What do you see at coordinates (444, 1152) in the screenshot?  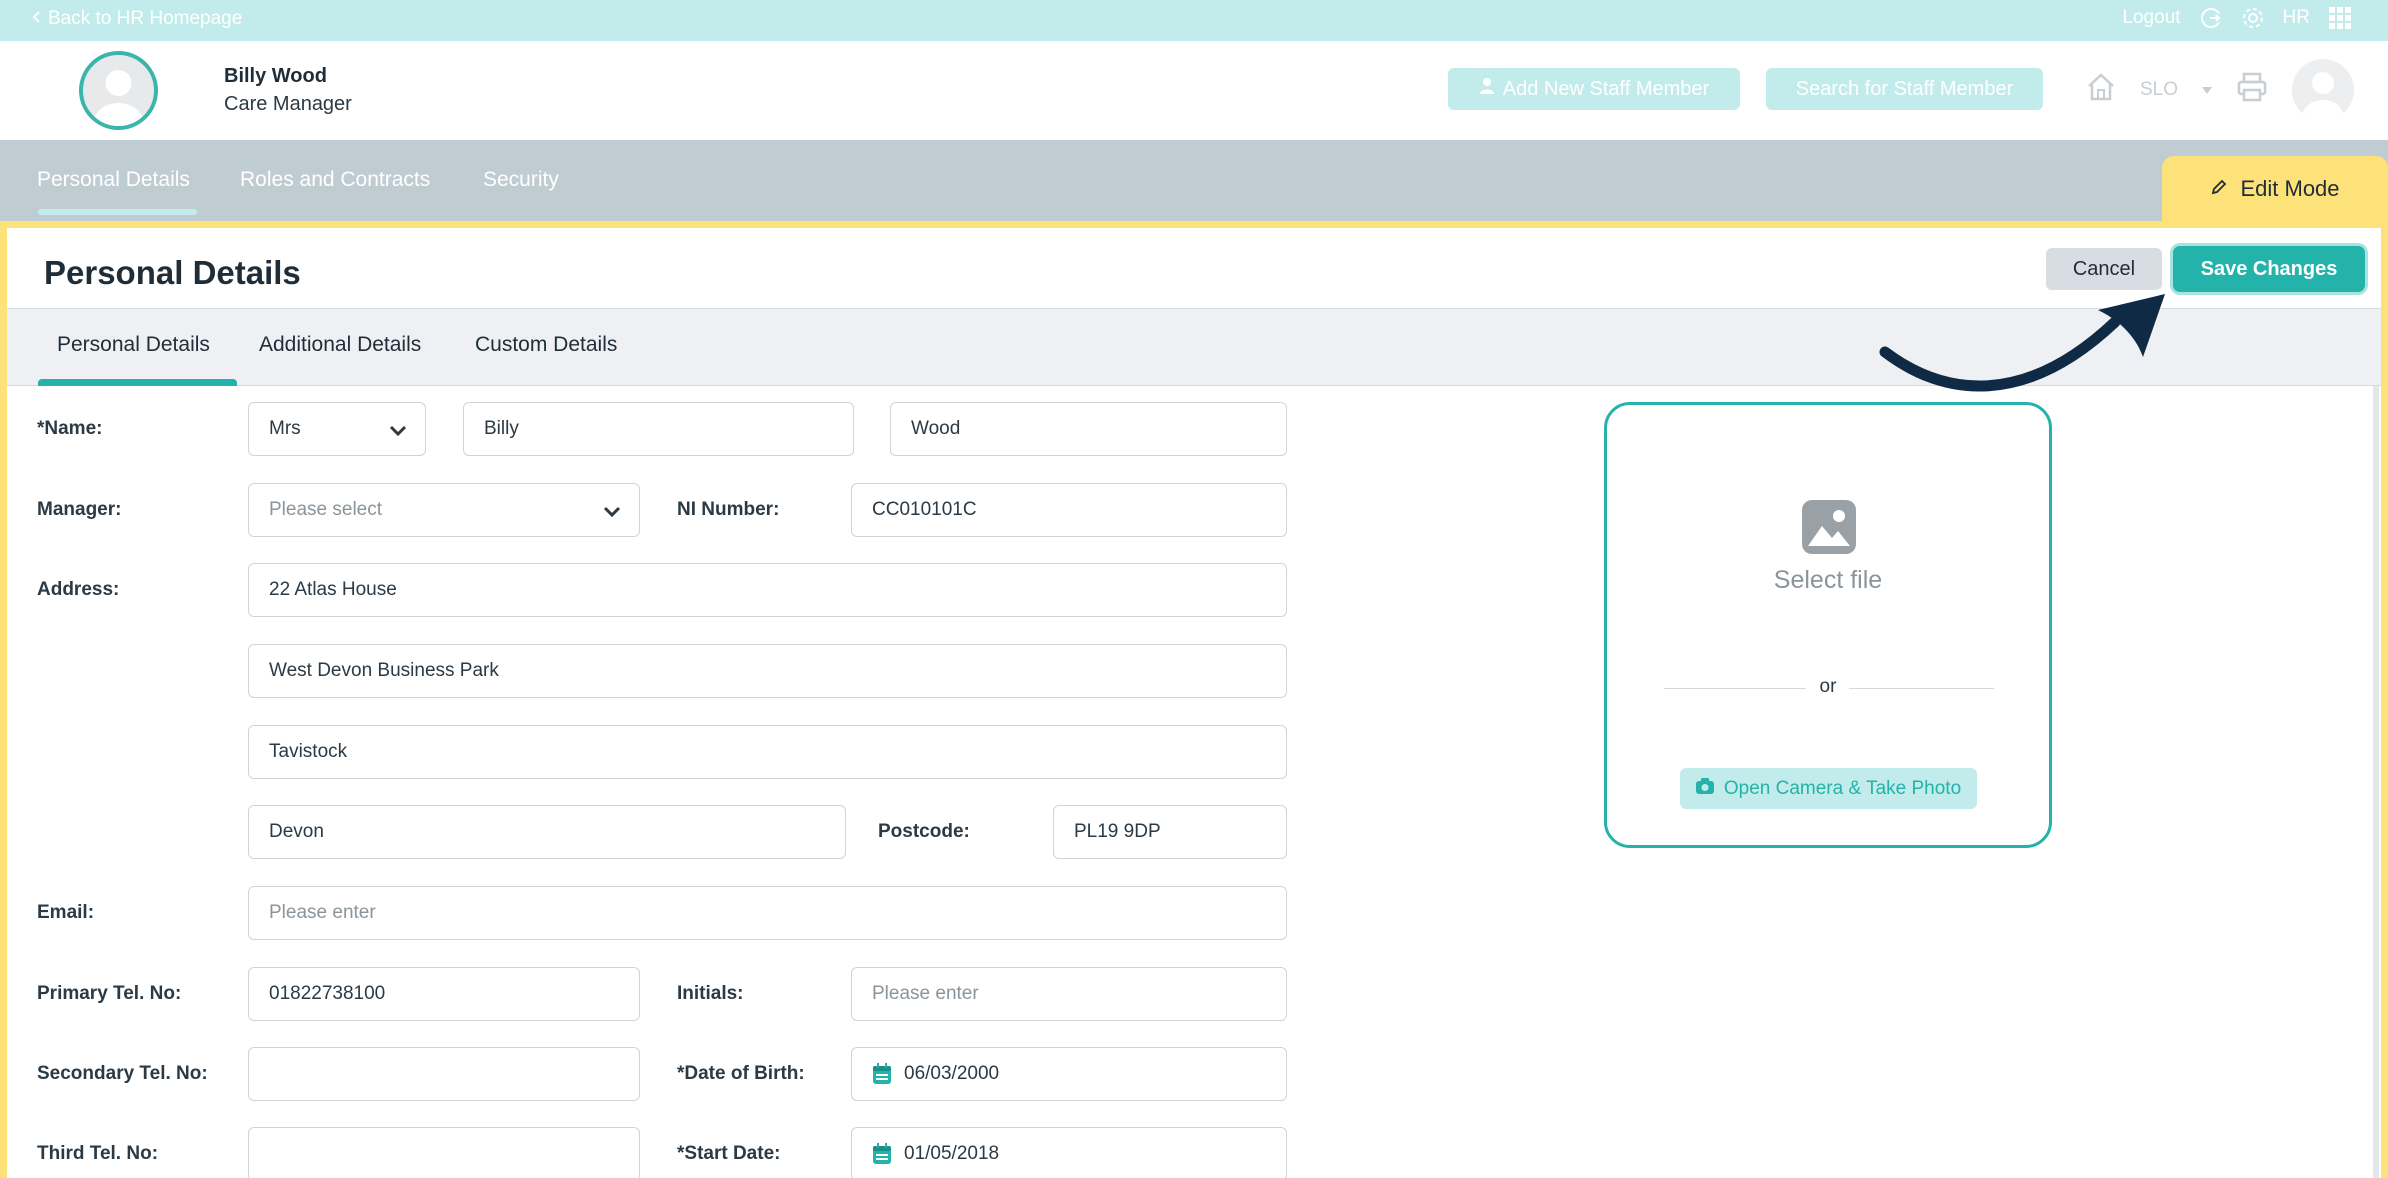 I see `third-tel-input` at bounding box center [444, 1152].